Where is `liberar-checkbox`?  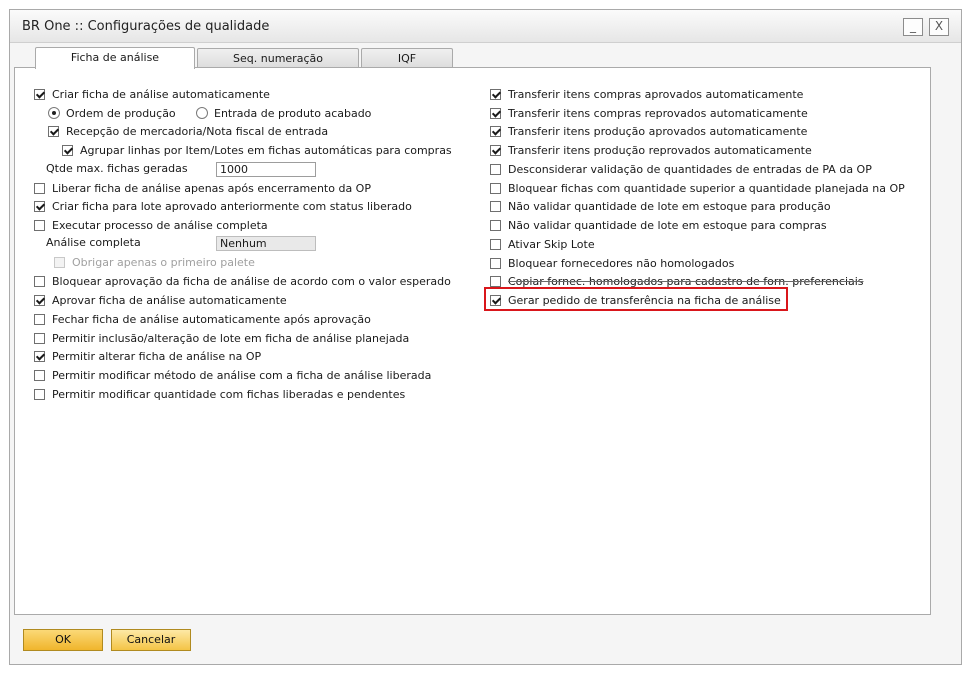
liberar-checkbox is located at coordinates (39, 188).